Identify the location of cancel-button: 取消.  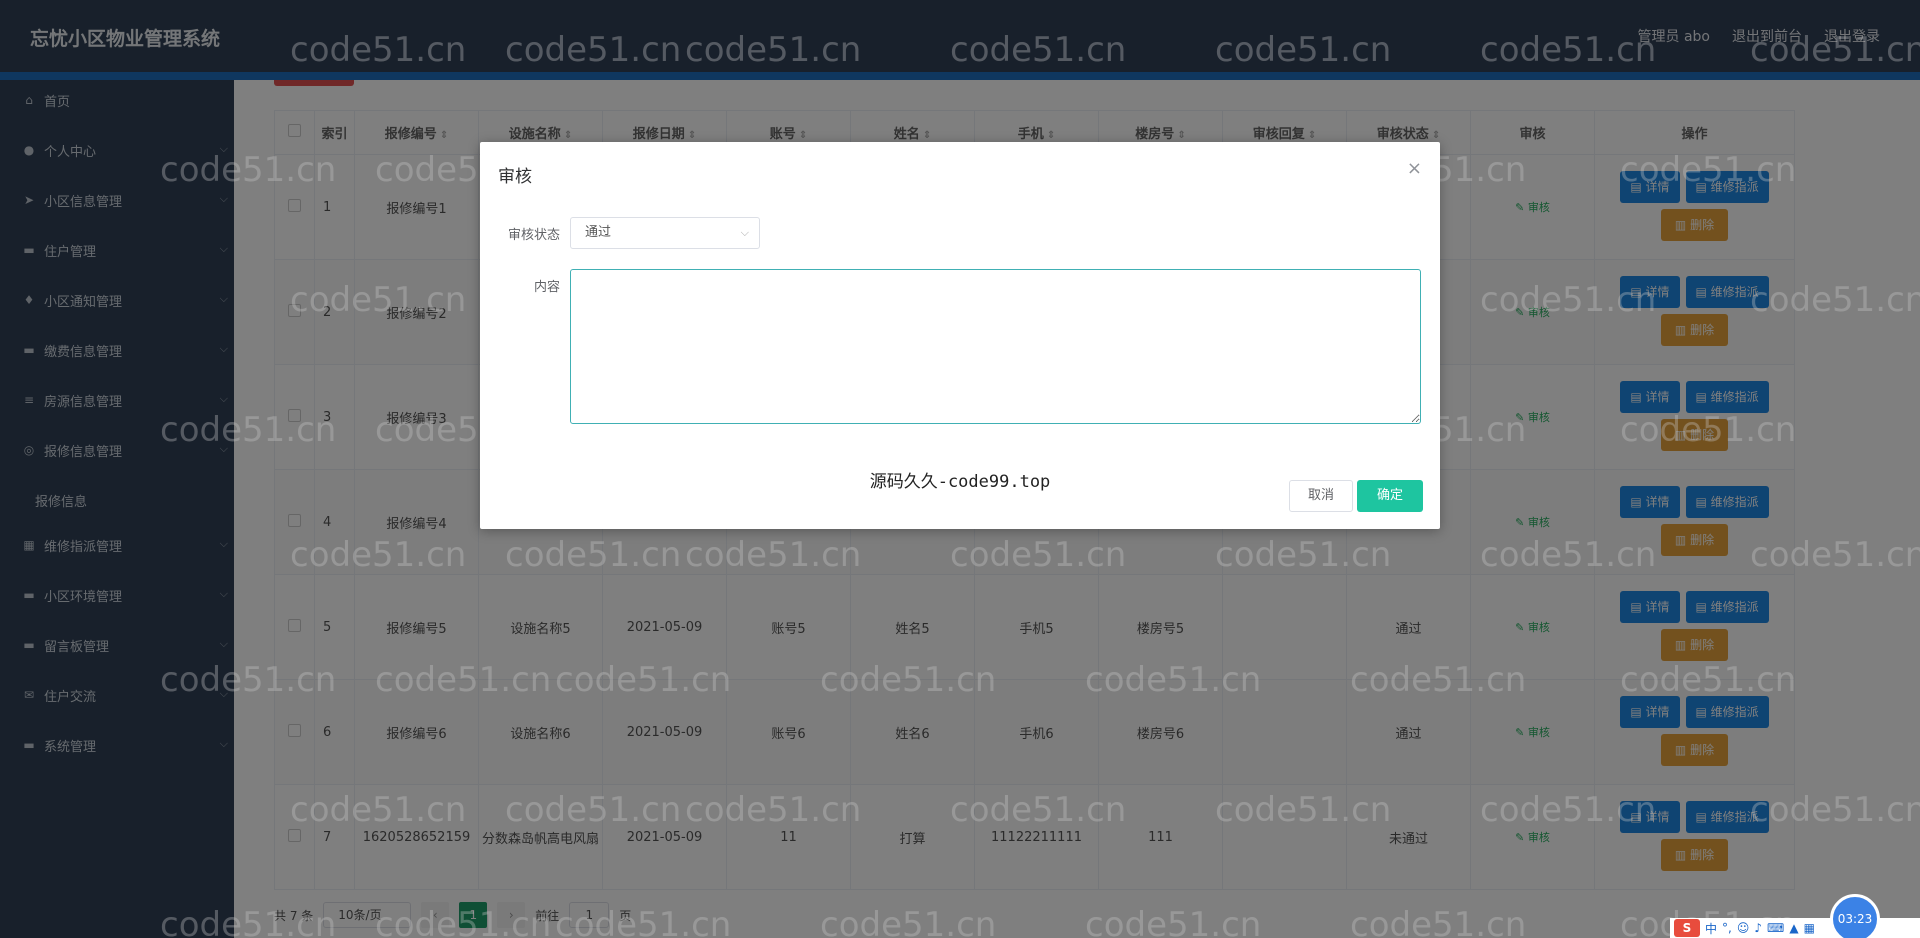
(1321, 496).